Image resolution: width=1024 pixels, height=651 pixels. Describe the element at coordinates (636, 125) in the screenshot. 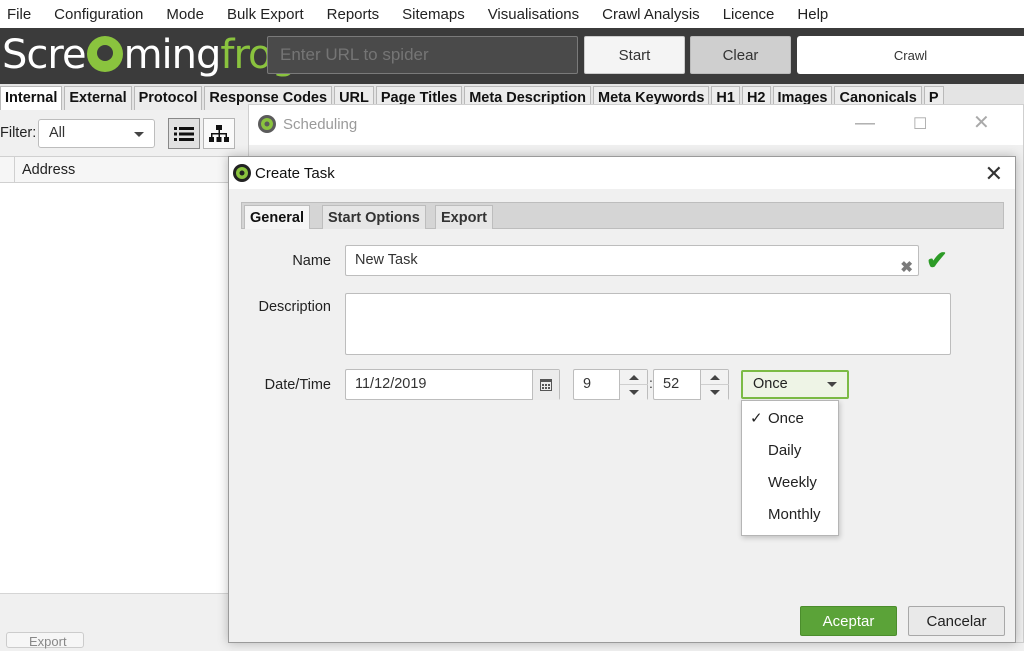

I see `scheduling-titlebar: Scheduling — ☐ ✕` at that location.